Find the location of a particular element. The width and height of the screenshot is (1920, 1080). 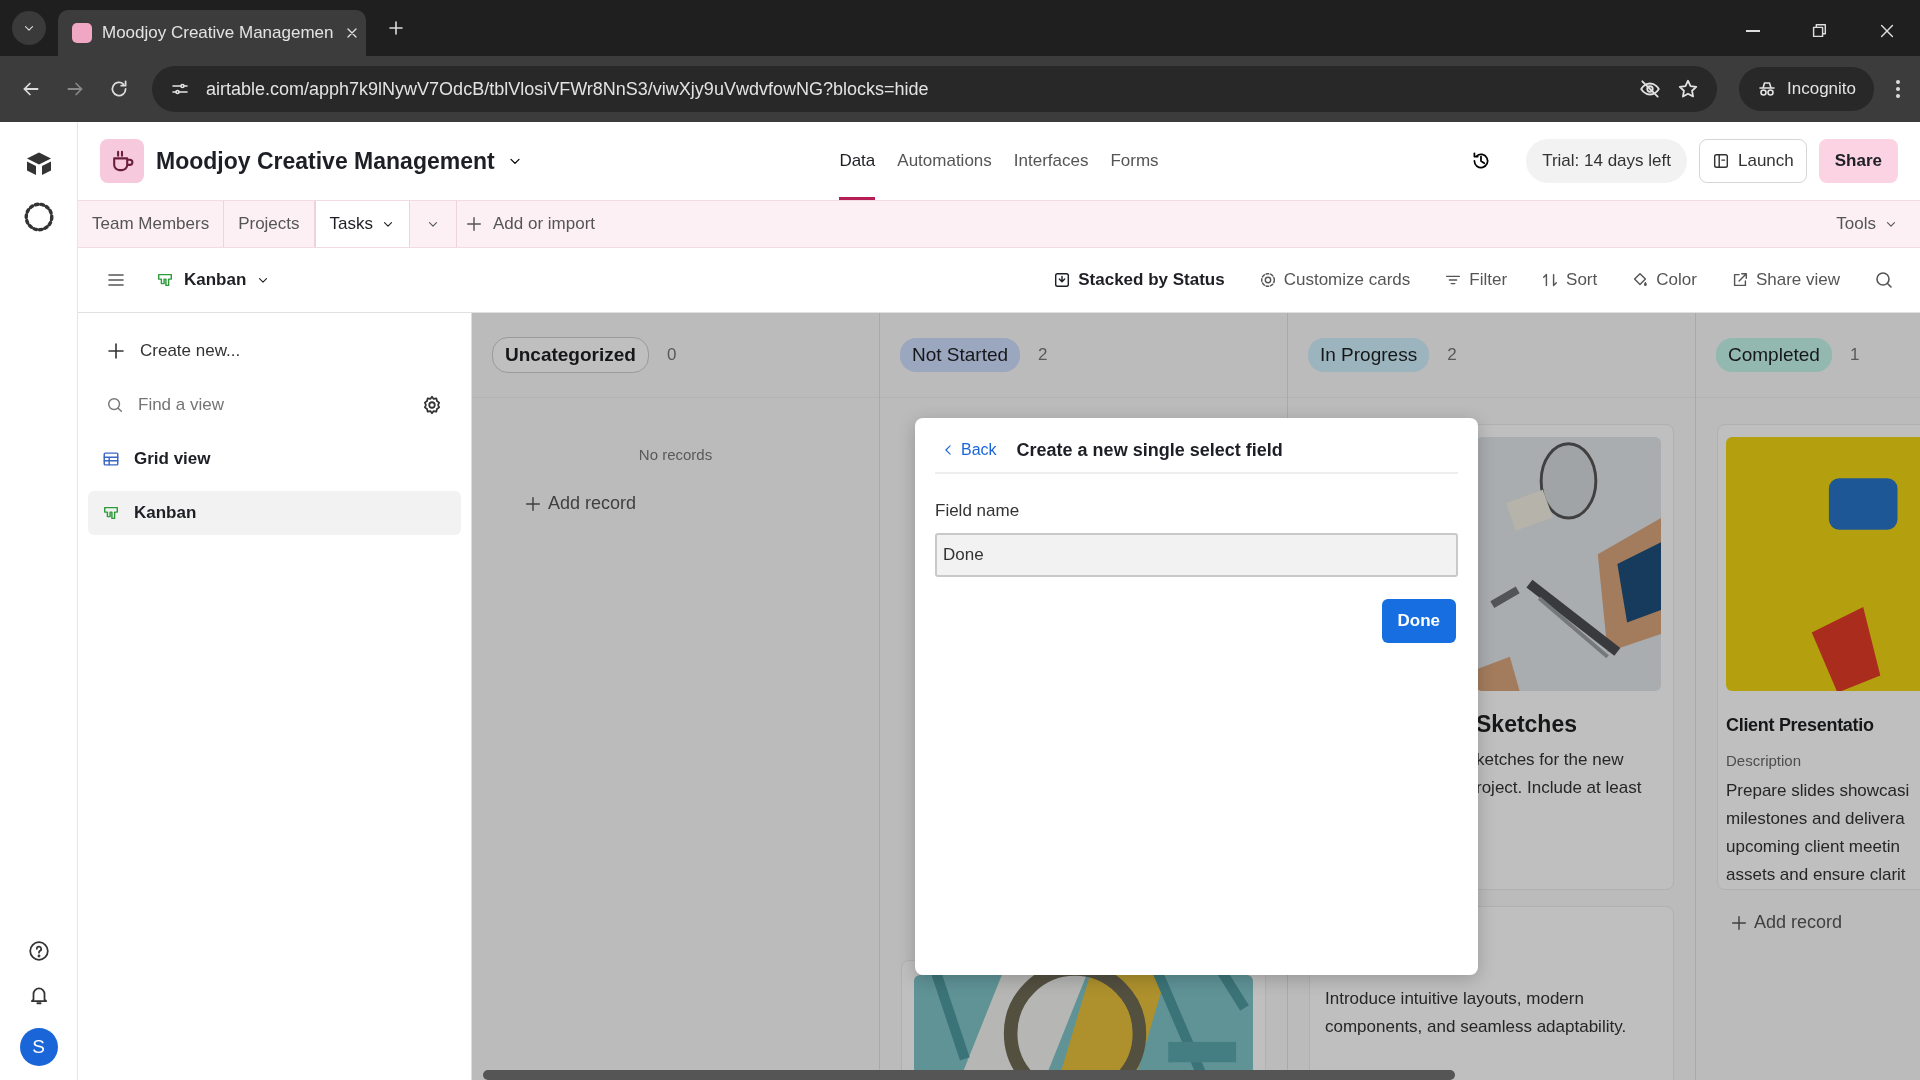

eye-off-icon is located at coordinates (1650, 89).